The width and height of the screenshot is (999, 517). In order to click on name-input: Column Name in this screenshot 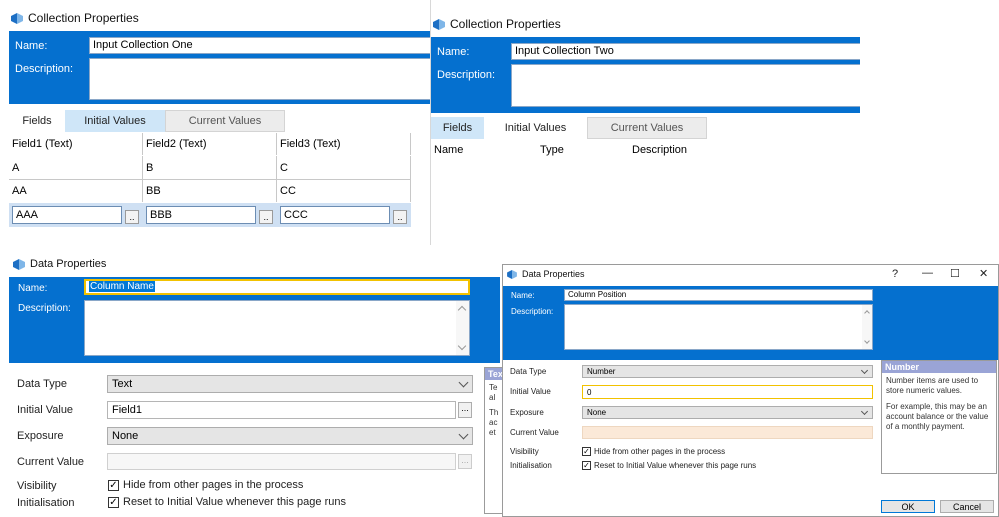, I will do `click(277, 287)`.